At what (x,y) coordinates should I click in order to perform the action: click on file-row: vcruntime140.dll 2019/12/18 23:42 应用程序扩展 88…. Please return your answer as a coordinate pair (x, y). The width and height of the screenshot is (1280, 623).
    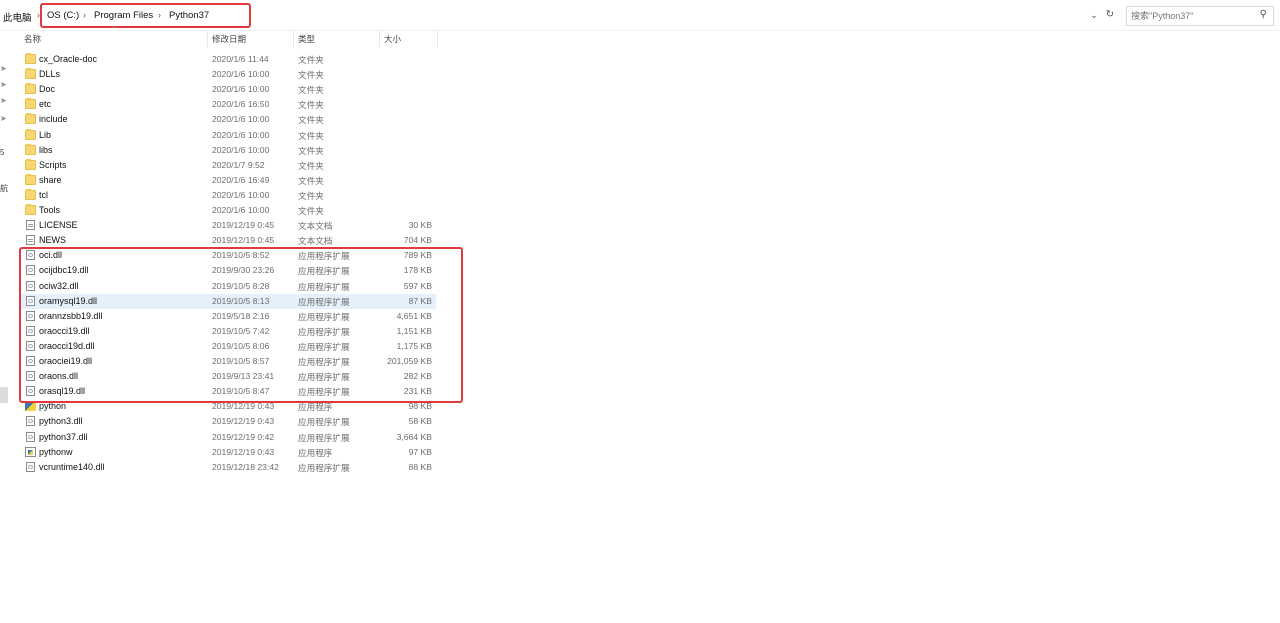
    Looking at the image, I should click on (228, 467).